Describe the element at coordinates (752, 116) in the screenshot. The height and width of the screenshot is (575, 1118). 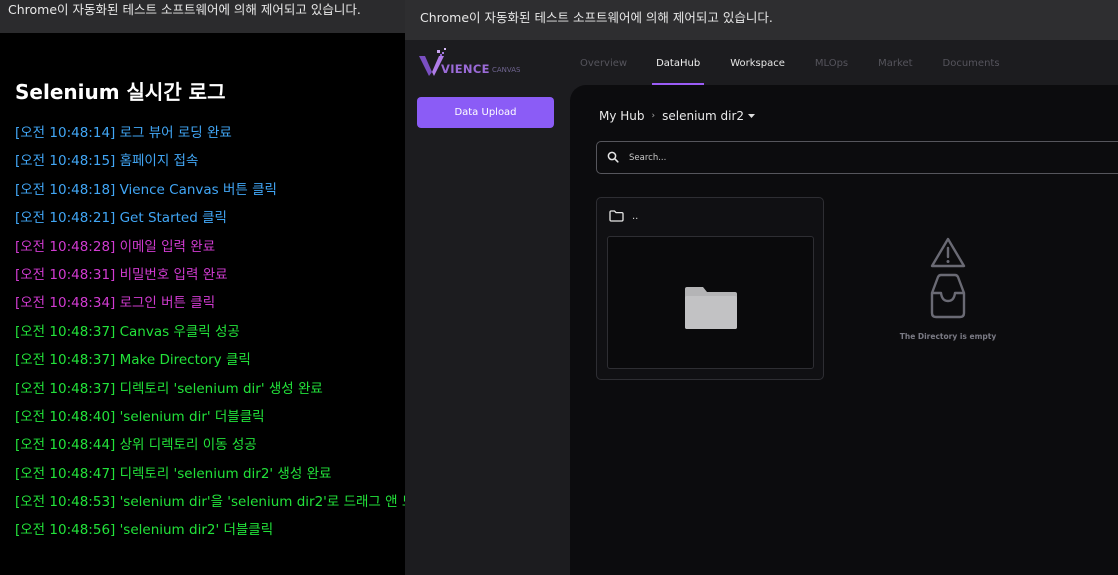
I see `caret-down-icon` at that location.